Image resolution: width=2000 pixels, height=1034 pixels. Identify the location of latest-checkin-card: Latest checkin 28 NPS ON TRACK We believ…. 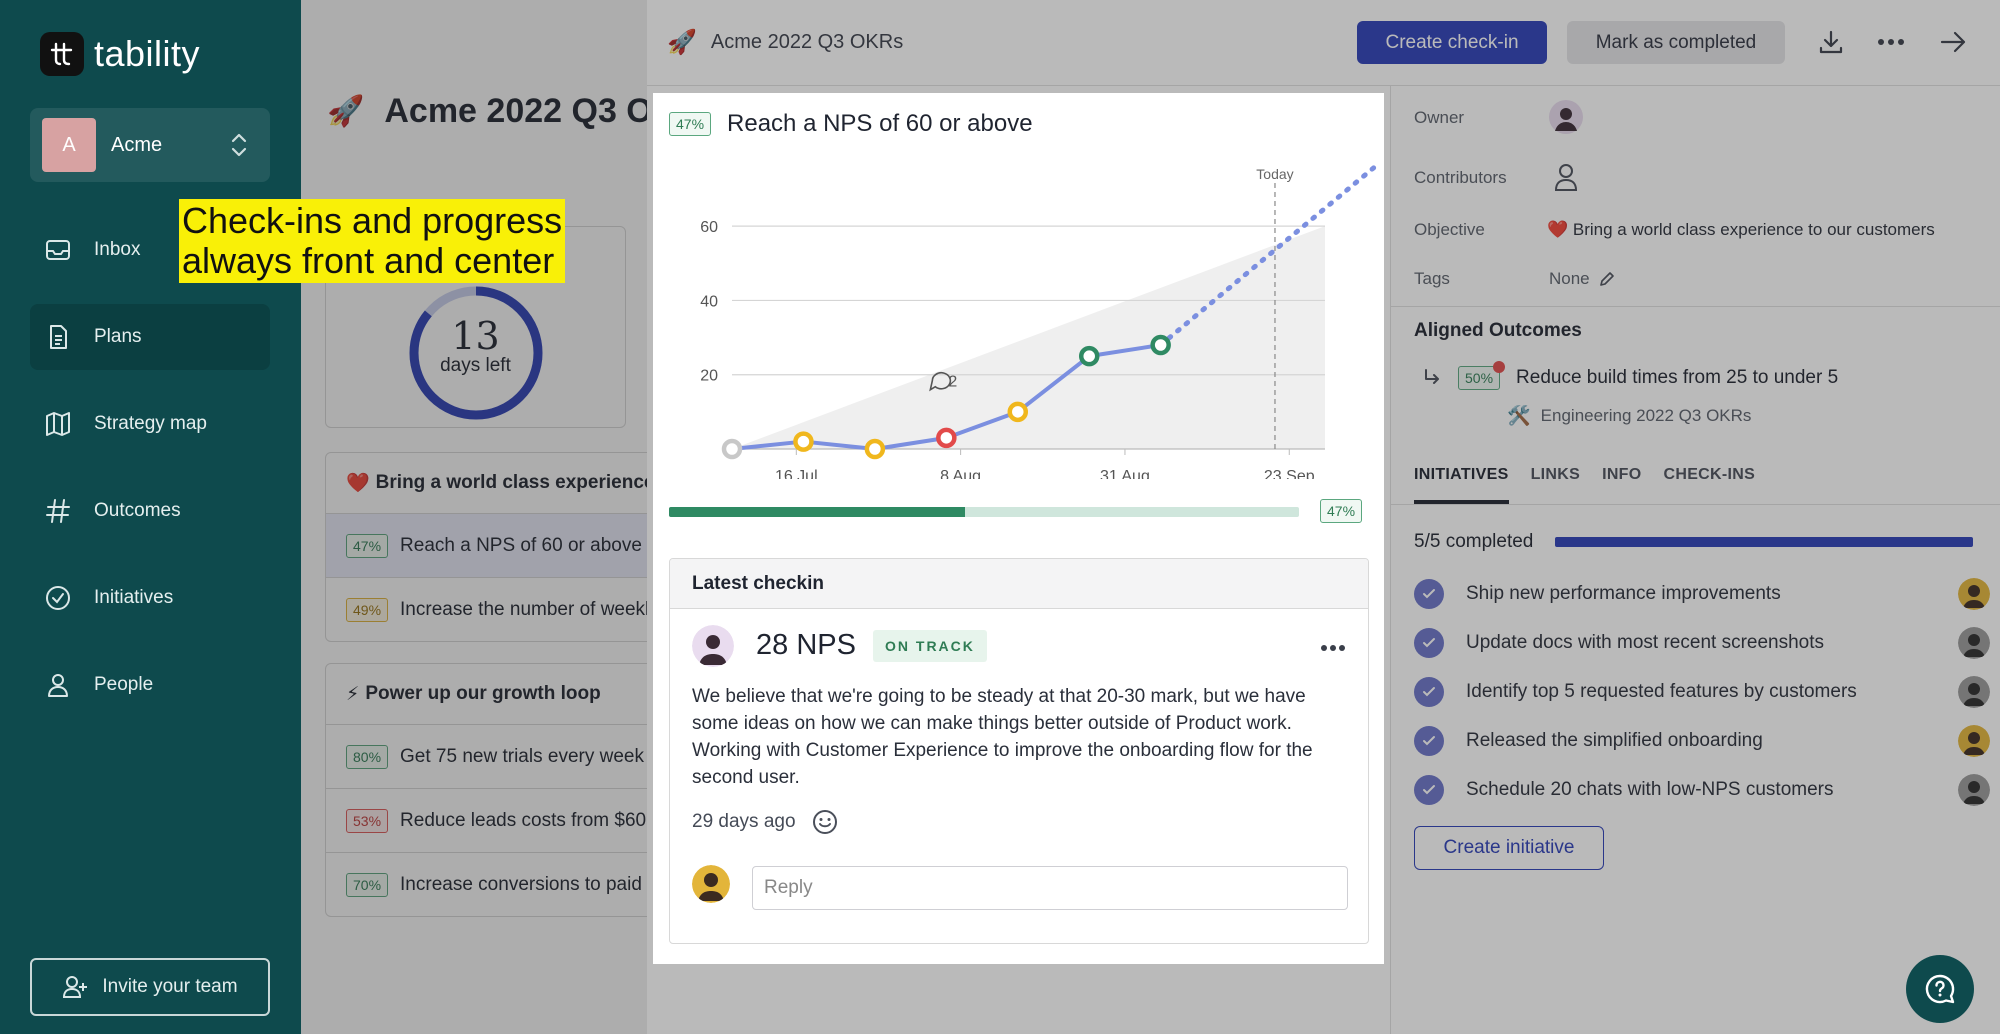
(1019, 751).